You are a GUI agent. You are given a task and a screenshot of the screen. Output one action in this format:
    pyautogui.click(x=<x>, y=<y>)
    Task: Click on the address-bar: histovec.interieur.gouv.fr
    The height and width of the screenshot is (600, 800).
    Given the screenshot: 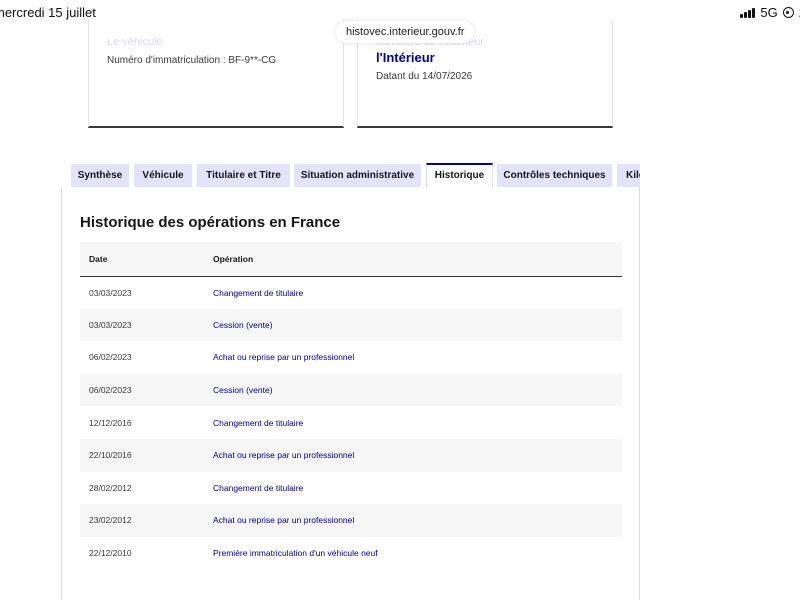 What is the action you would take?
    pyautogui.click(x=405, y=32)
    